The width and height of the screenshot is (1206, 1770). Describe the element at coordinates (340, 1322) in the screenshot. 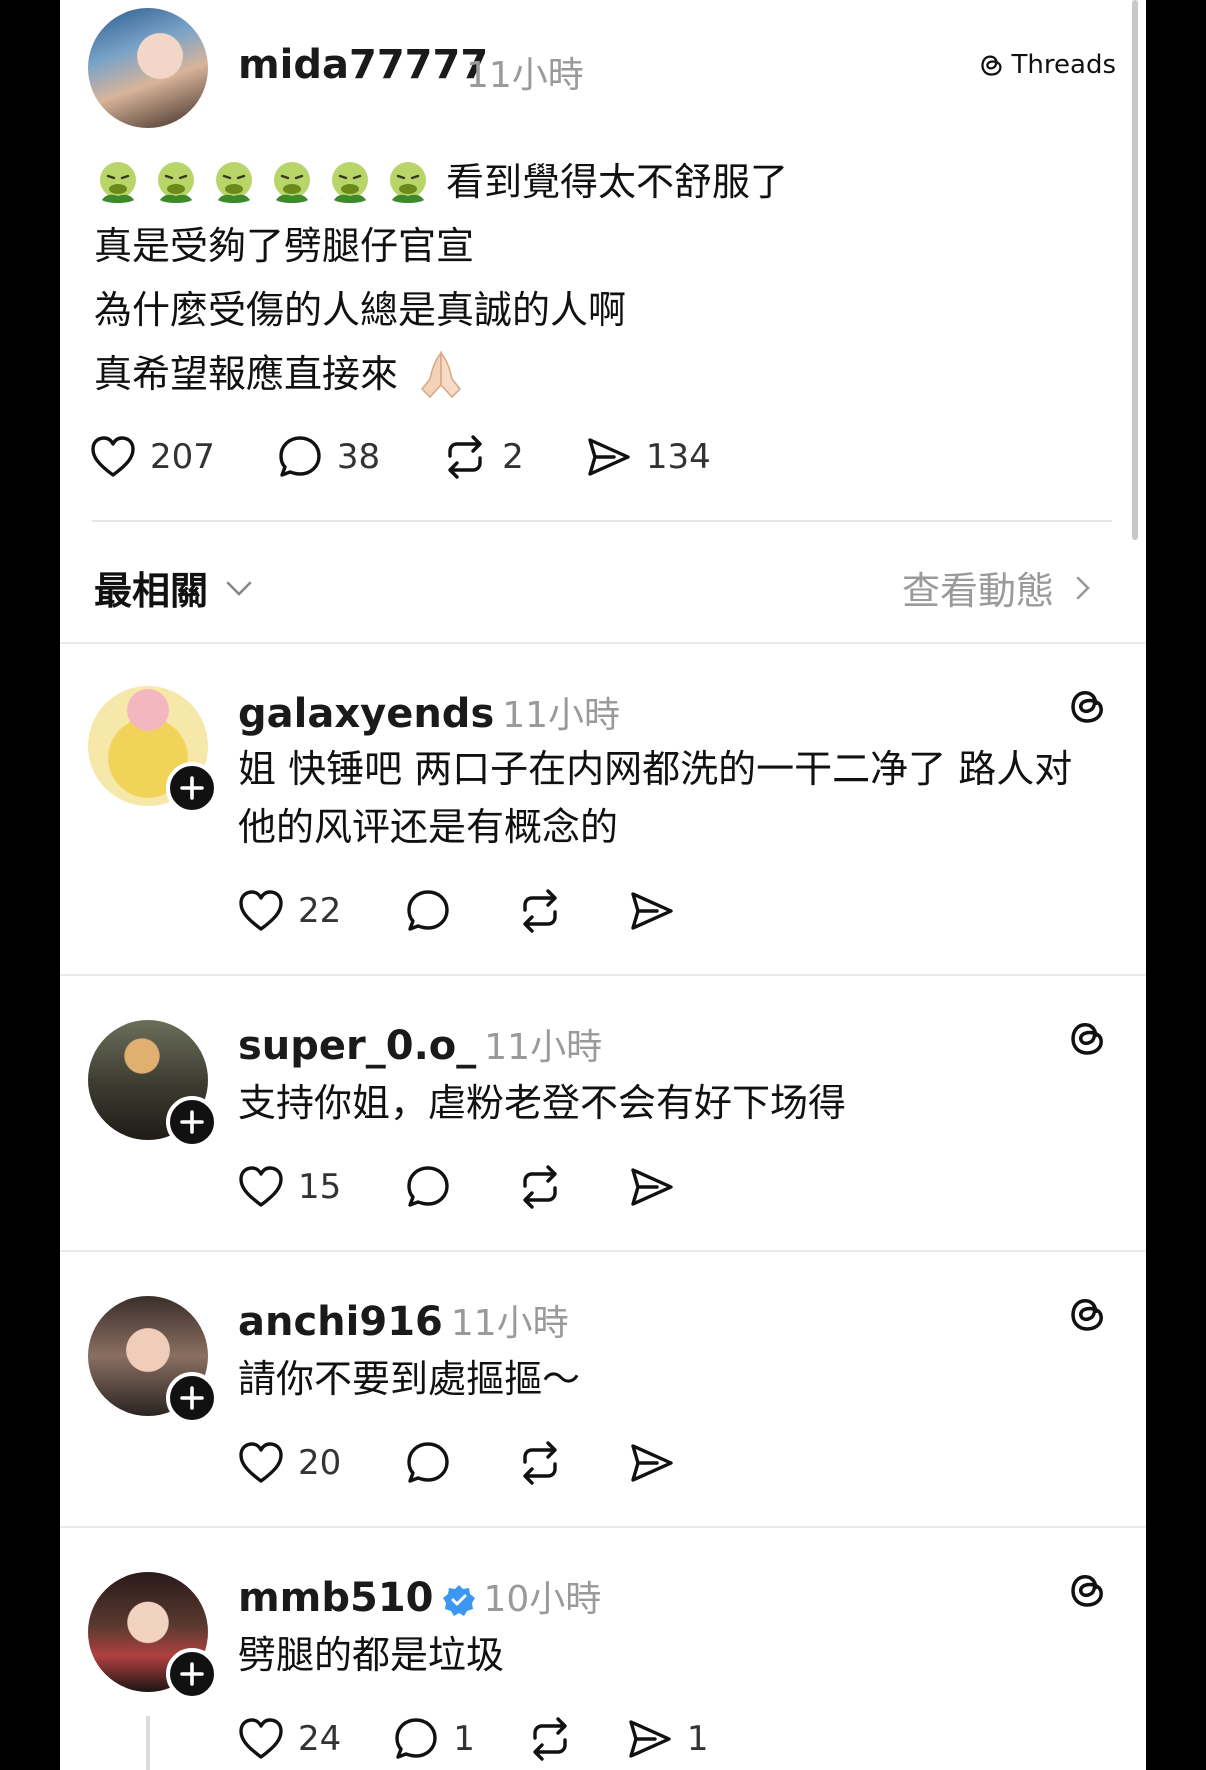

I see `reply-username: anchi916` at that location.